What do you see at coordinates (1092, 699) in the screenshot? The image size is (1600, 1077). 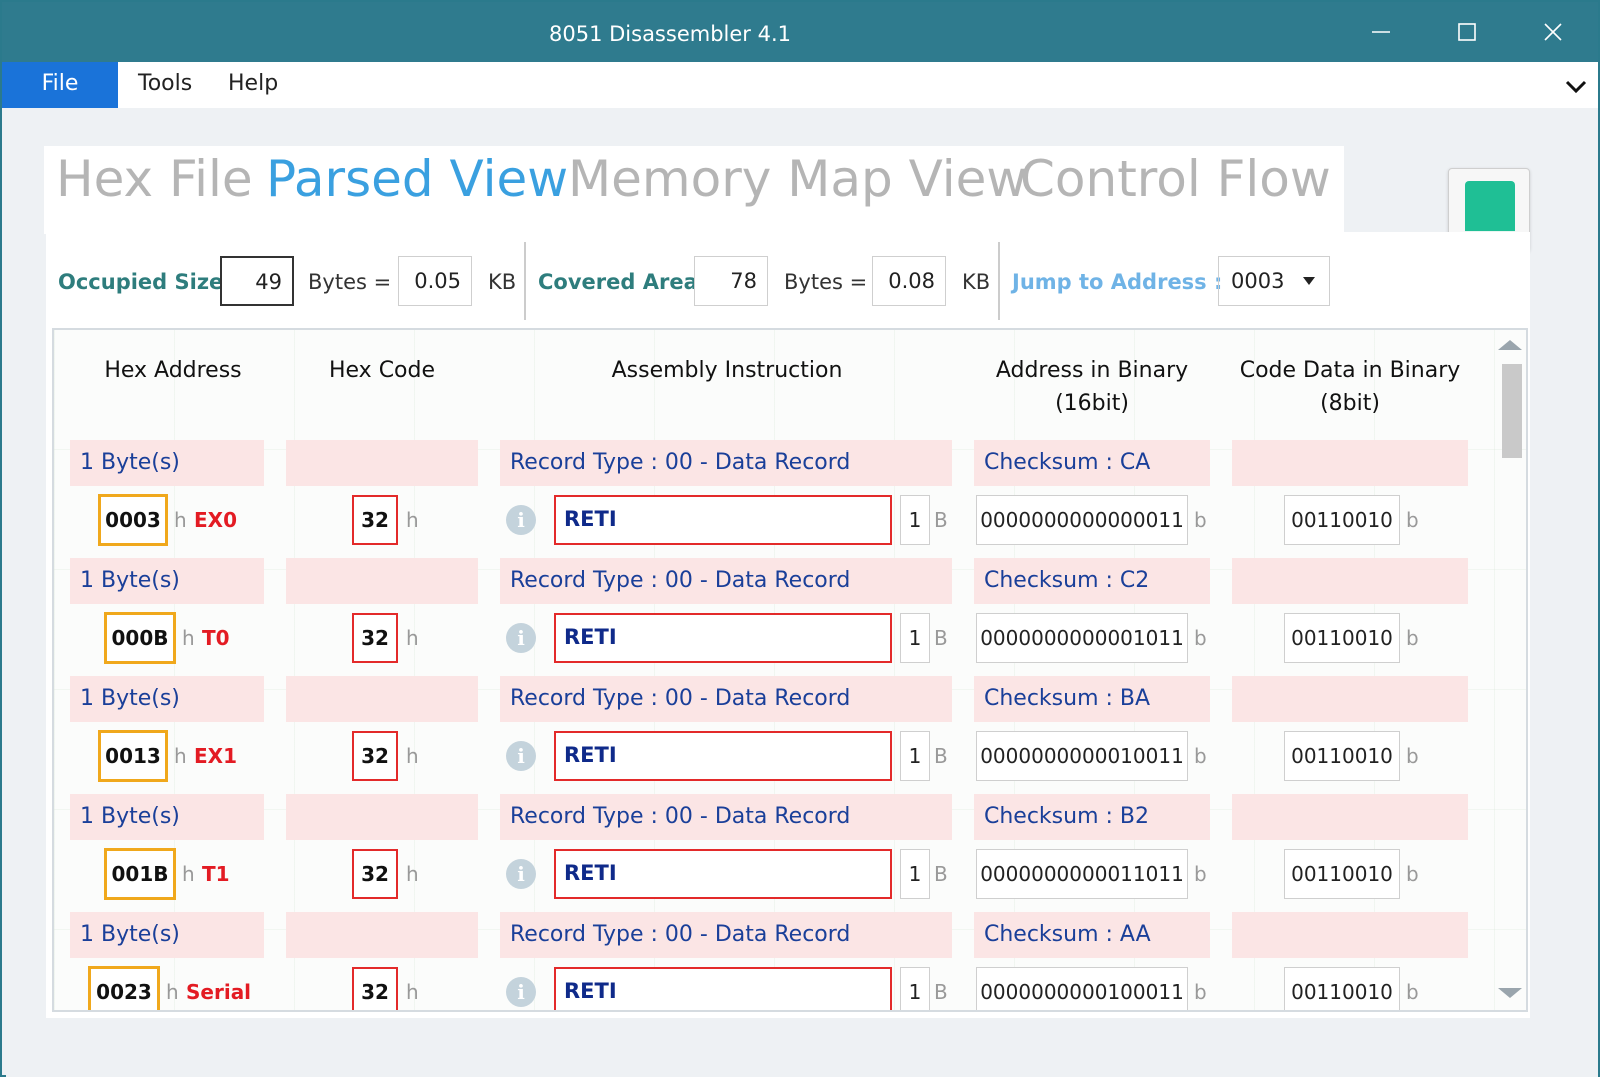 I see `checksum-cell: Checksum : BA` at bounding box center [1092, 699].